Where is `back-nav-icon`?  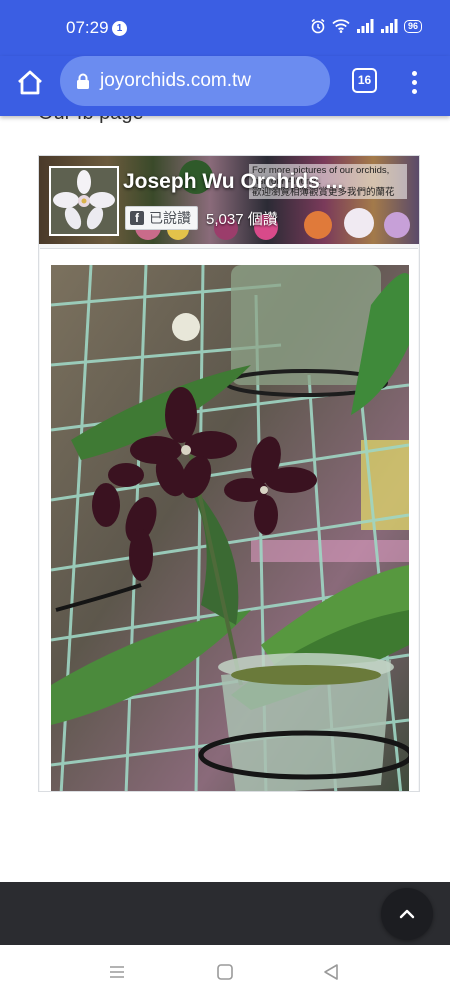 back-nav-icon is located at coordinates (331, 972).